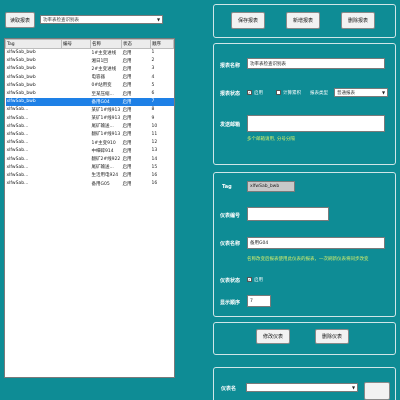 Image resolution: width=400 pixels, height=400 pixels. What do you see at coordinates (90, 118) in the screenshot?
I see `table-row: xlfwSab... 某矿1#线913 启用 9` at bounding box center [90, 118].